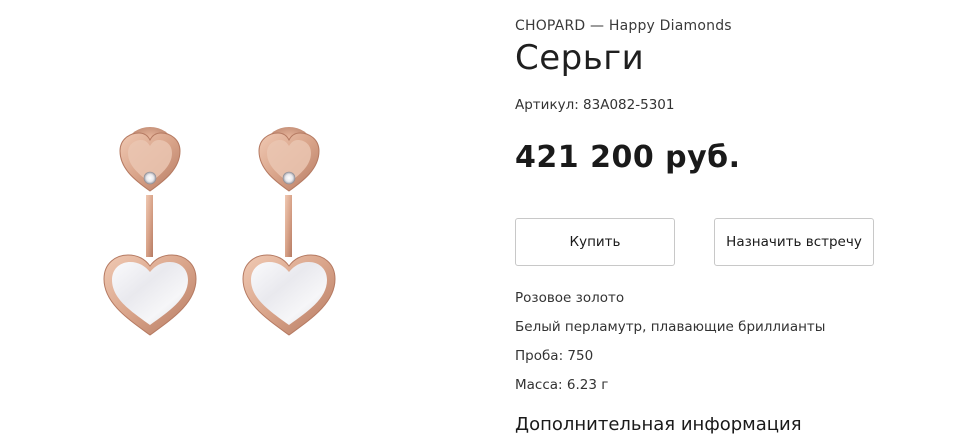 This screenshot has height=446, width=958. What do you see at coordinates (628, 157) in the screenshot?
I see `price: 421 200 руб.` at bounding box center [628, 157].